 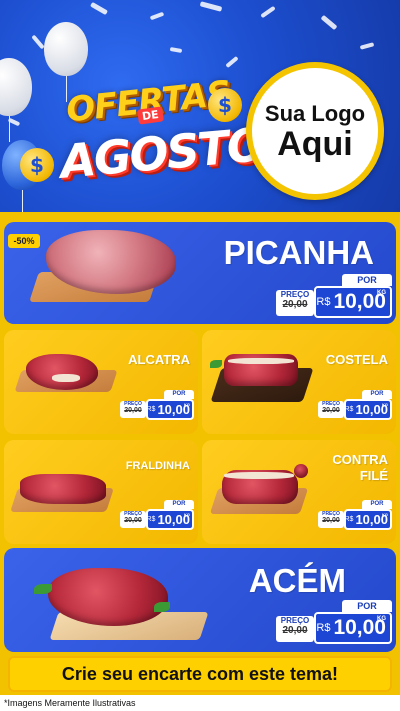 I want to click on disclaimer-footer: *Imagens Meramente Ilustrativas, so click(x=200, y=703).